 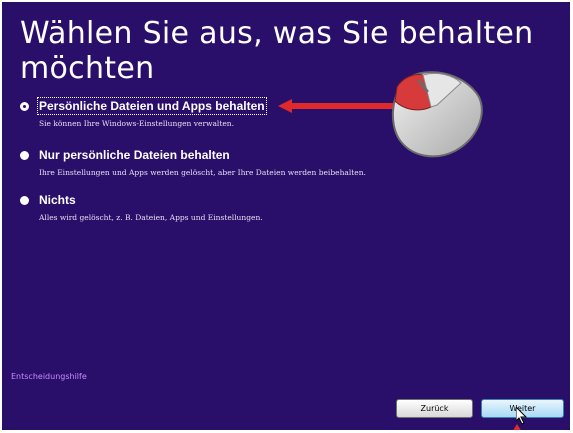 I want to click on option-label: Nichts, so click(x=57, y=200).